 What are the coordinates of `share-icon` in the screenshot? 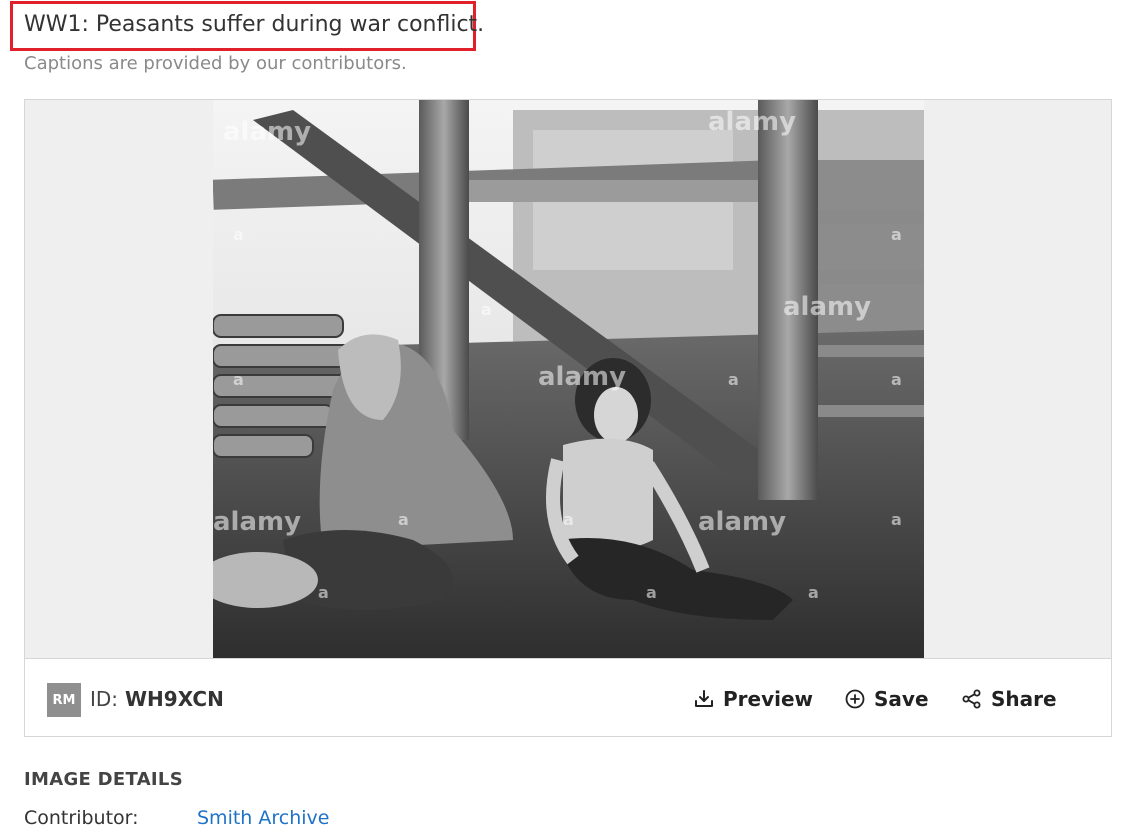 It's located at (971, 699).